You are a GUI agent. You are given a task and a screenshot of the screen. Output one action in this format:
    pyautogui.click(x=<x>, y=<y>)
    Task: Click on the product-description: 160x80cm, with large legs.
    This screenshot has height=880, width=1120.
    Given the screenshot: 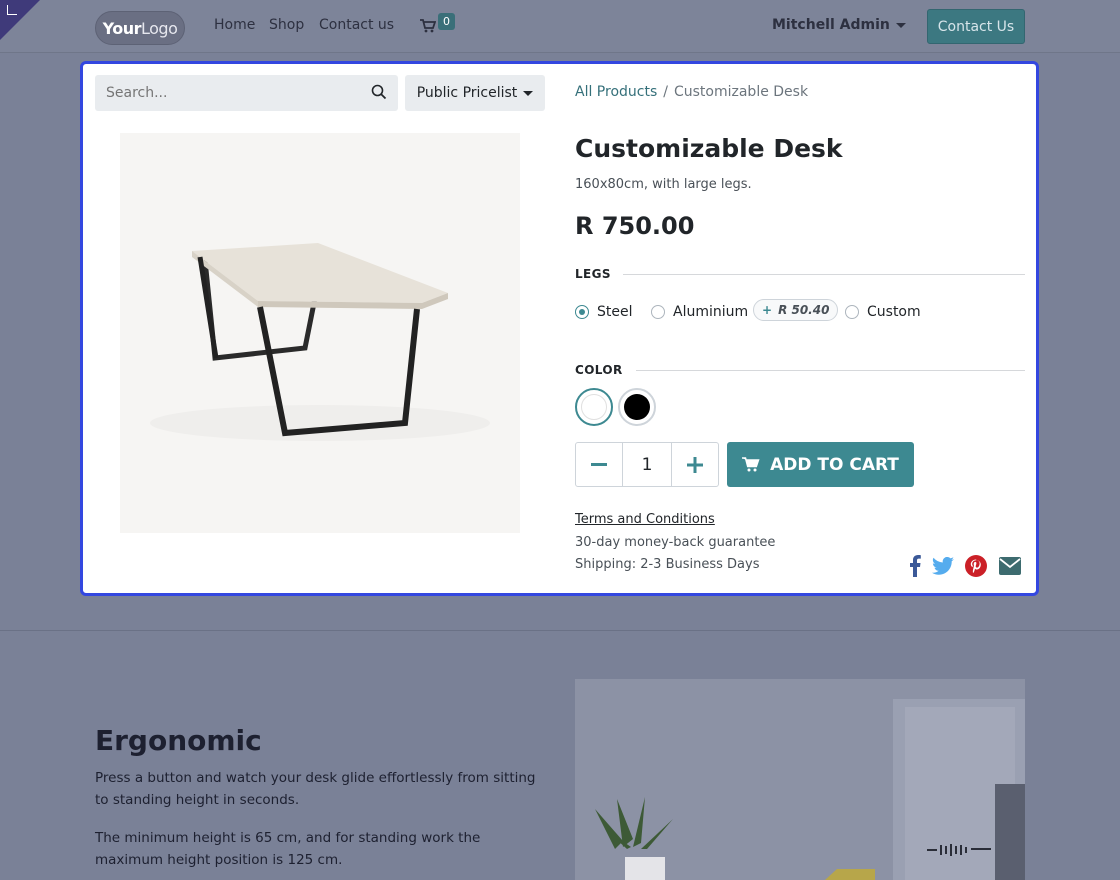 What is the action you would take?
    pyautogui.click(x=663, y=184)
    